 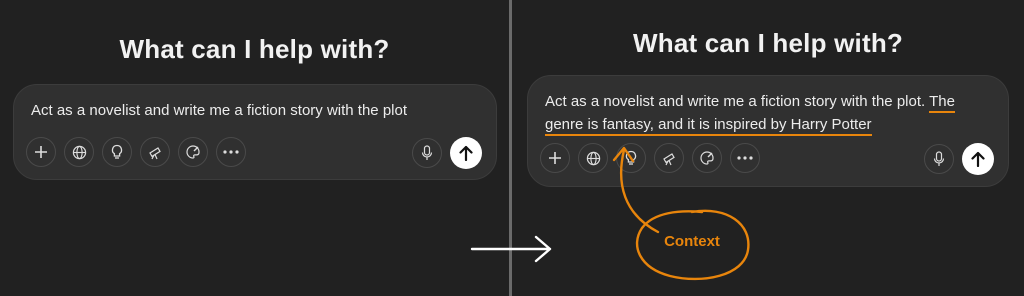 I want to click on plus-icon, so click(x=41, y=152).